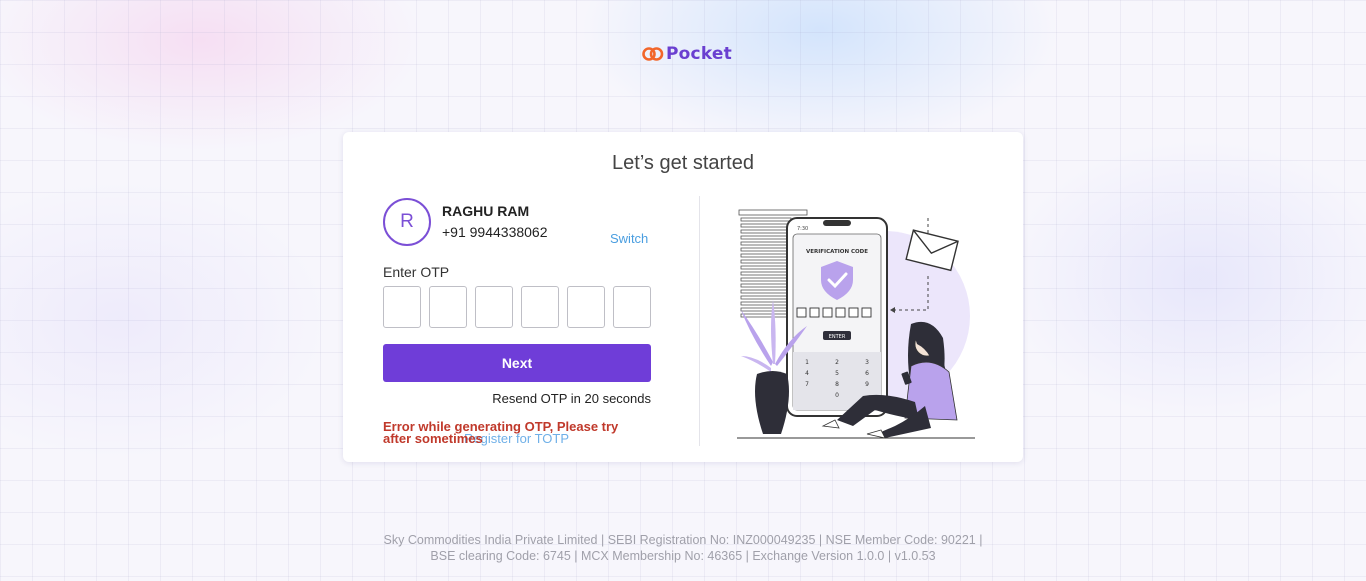 The image size is (1366, 581). Describe the element at coordinates (837, 337) in the screenshot. I see `svg-text: ENTER` at that location.